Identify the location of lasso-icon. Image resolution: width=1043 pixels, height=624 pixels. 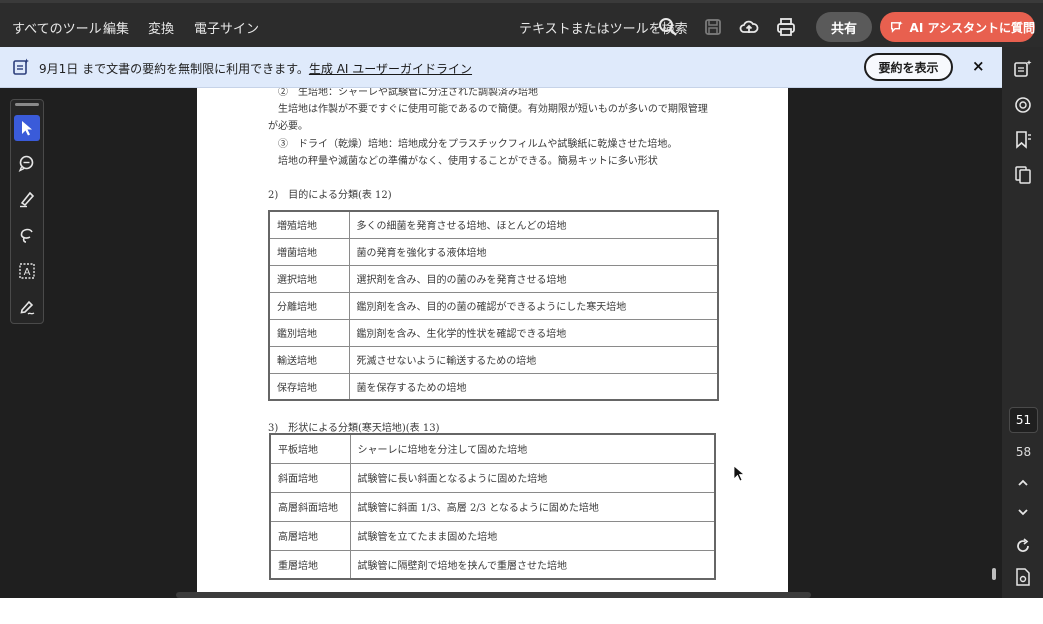
(26, 235).